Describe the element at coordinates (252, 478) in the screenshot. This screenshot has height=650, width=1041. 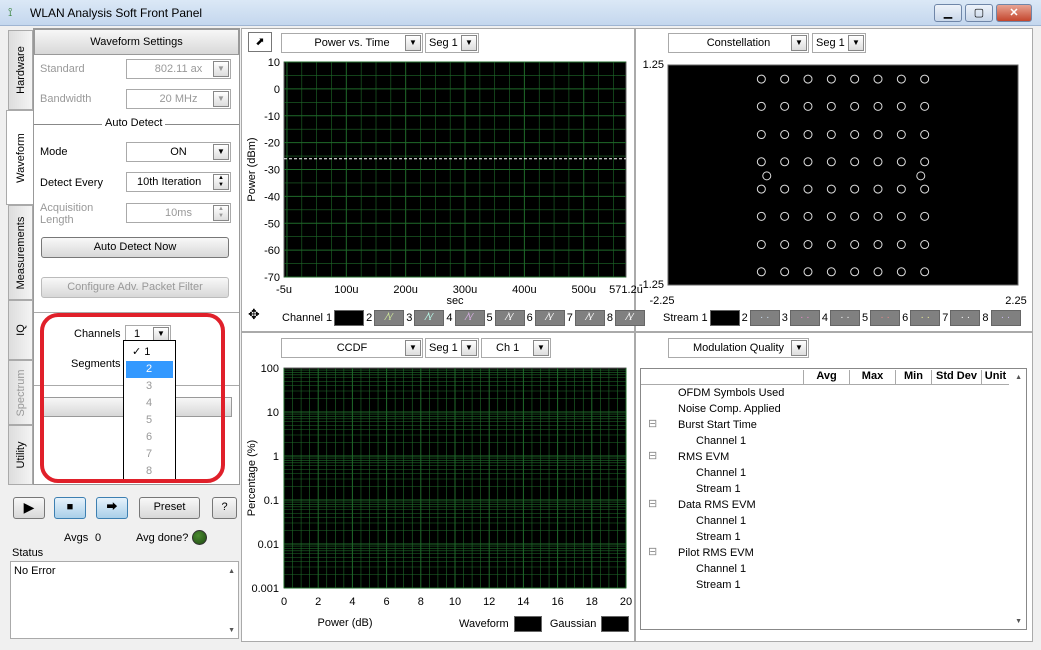
I see `y-axis-label: Percentage (%)` at that location.